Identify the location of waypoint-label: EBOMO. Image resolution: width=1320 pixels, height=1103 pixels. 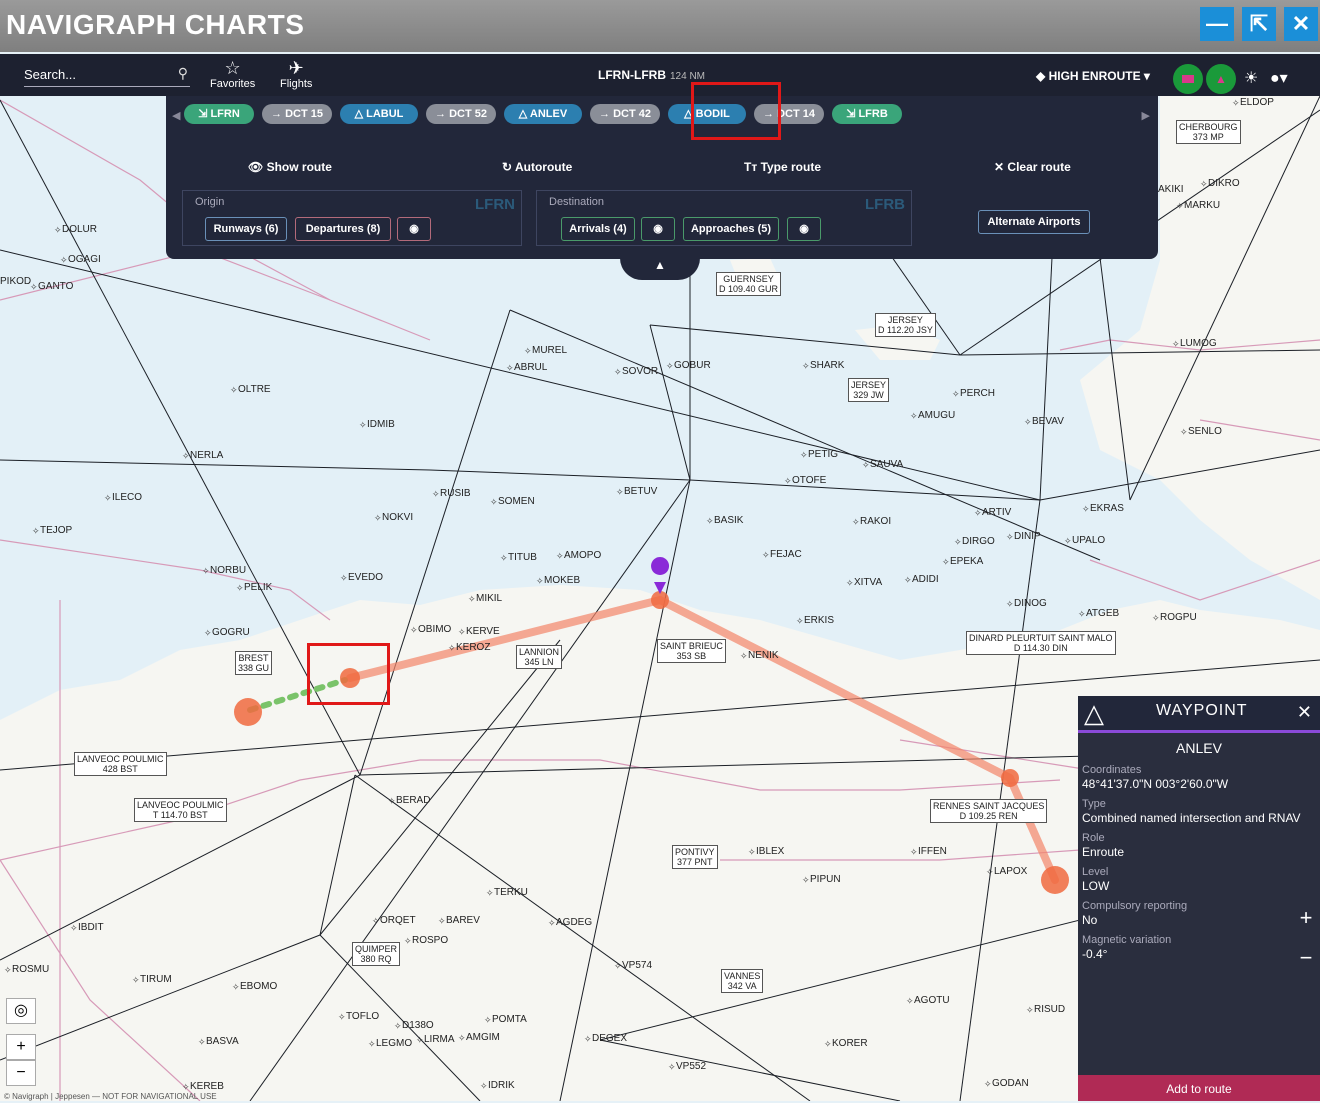
(258, 986).